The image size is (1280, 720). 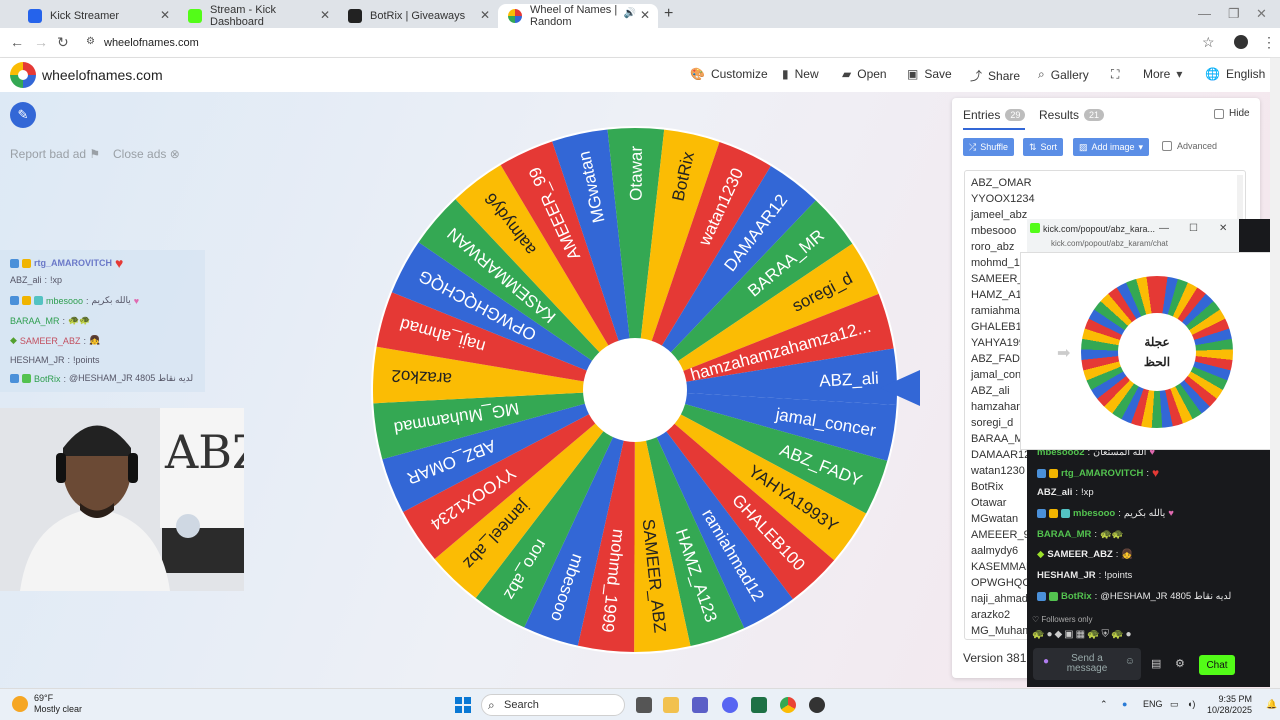 I want to click on customize-button: 🎨 Customize, so click(x=729, y=74).